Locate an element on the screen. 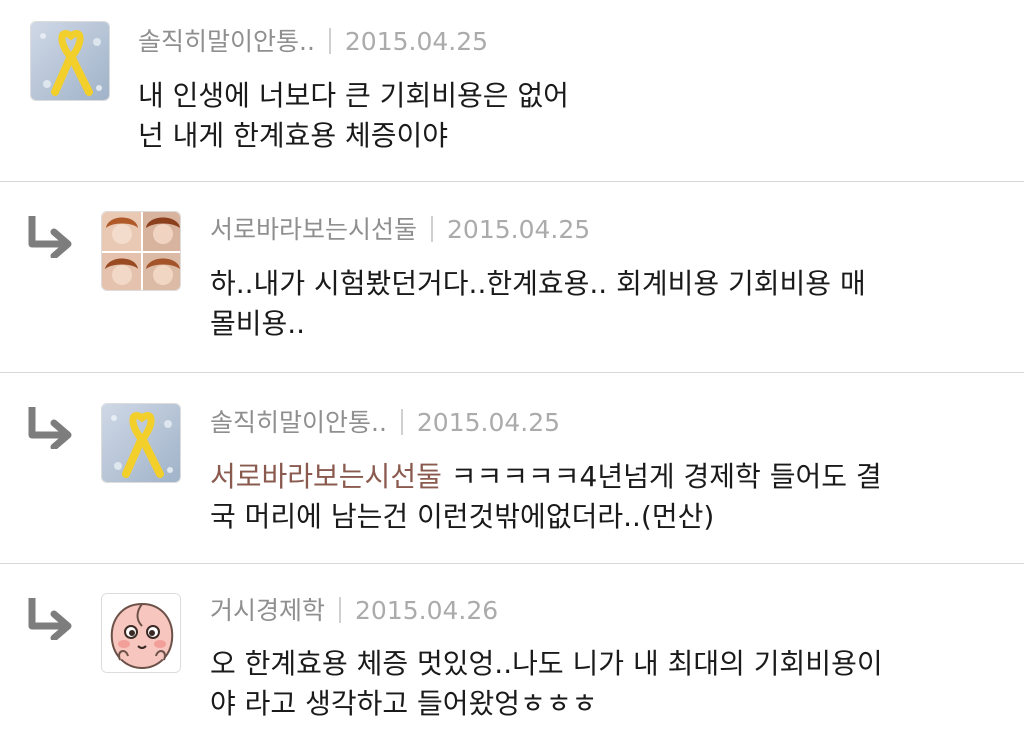 This screenshot has height=743, width=1024. comment-text: 내 인생에 너보다 큰 기회비용은 없어 넌 내게 한계효용 체증이야 is located at coordinates (353, 116).